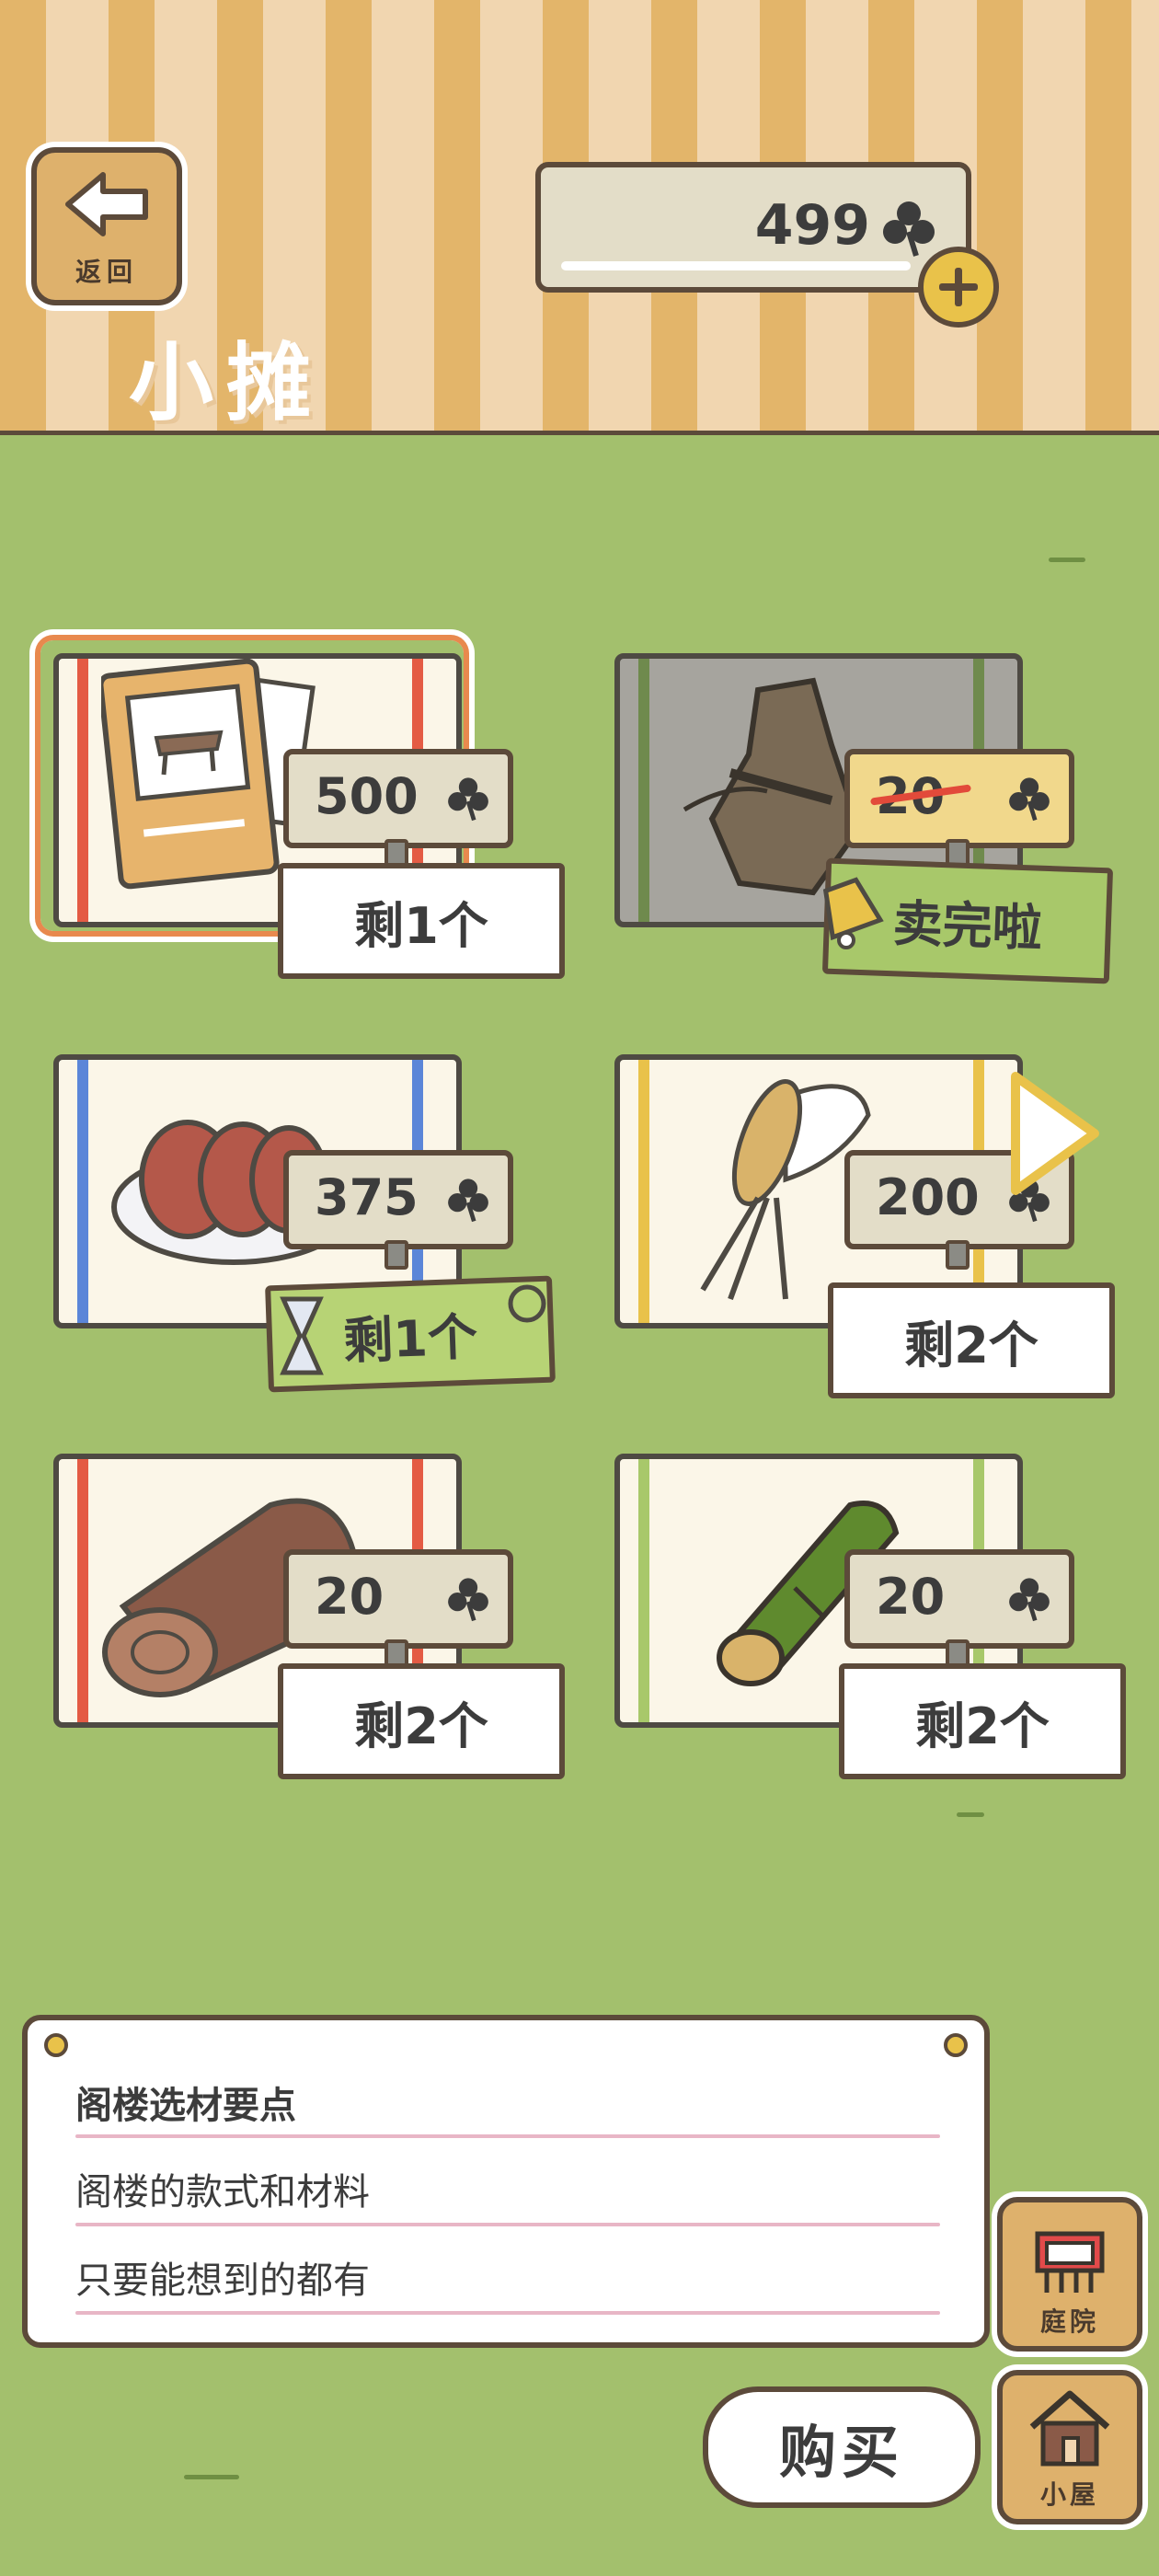 Image resolution: width=1159 pixels, height=2576 pixels. I want to click on page-title: 小摊, so click(227, 383).